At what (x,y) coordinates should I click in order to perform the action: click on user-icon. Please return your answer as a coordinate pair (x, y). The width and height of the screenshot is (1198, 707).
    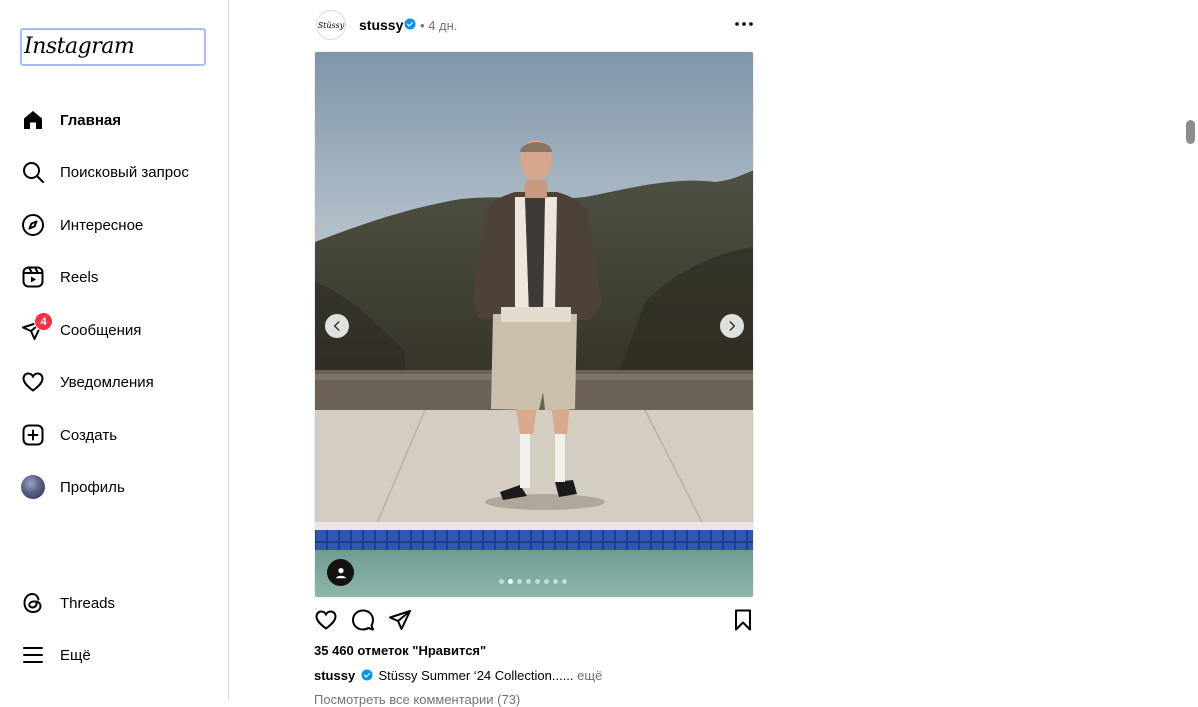
    Looking at the image, I should click on (340, 572).